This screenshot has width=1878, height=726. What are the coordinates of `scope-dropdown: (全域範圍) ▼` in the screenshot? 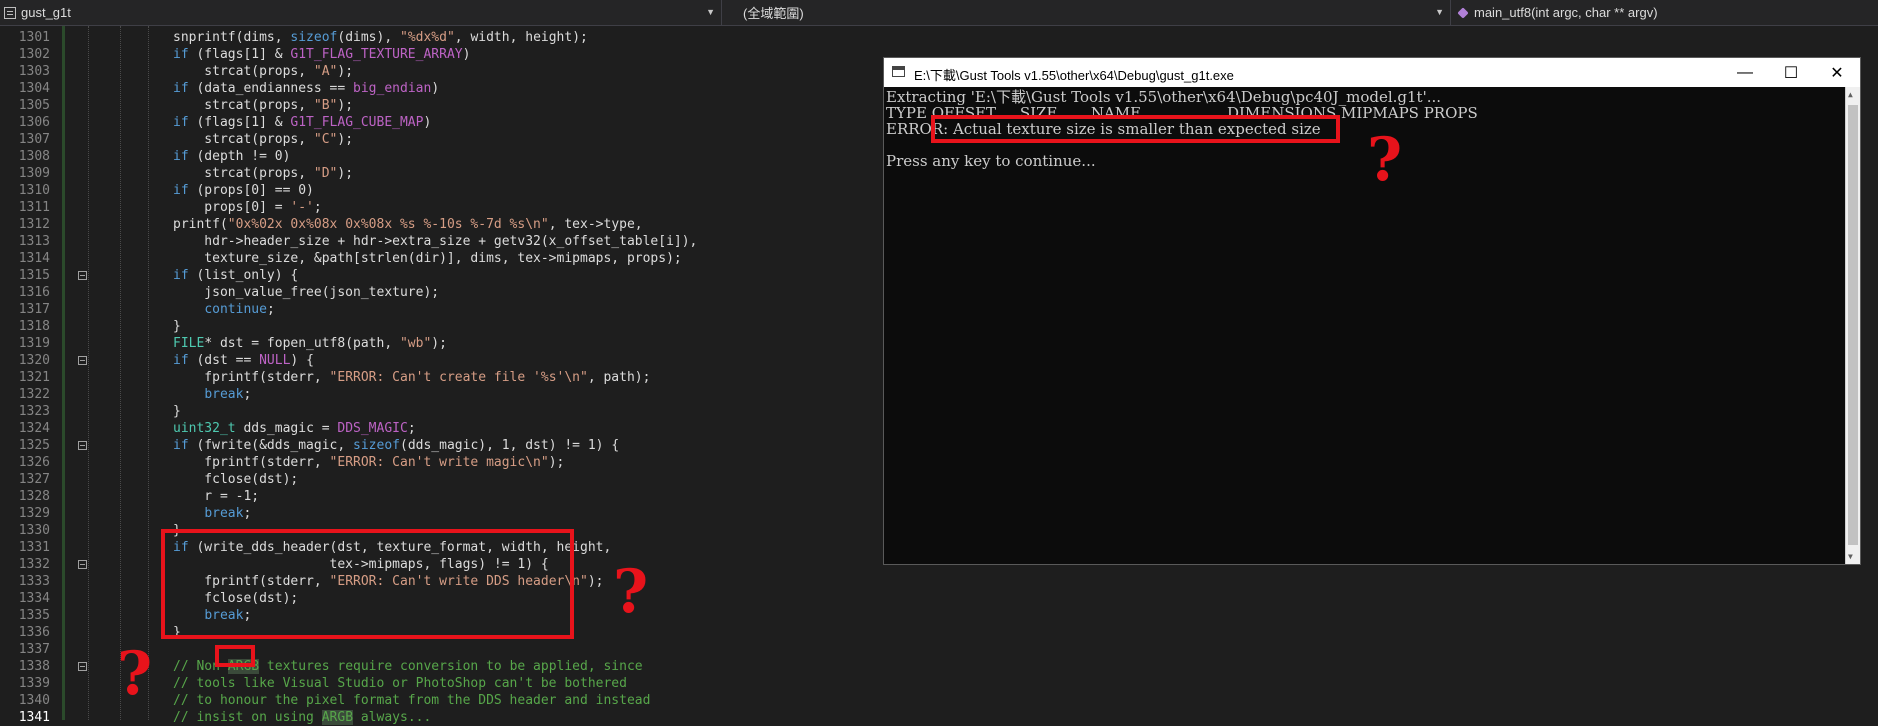 It's located at (1087, 12).